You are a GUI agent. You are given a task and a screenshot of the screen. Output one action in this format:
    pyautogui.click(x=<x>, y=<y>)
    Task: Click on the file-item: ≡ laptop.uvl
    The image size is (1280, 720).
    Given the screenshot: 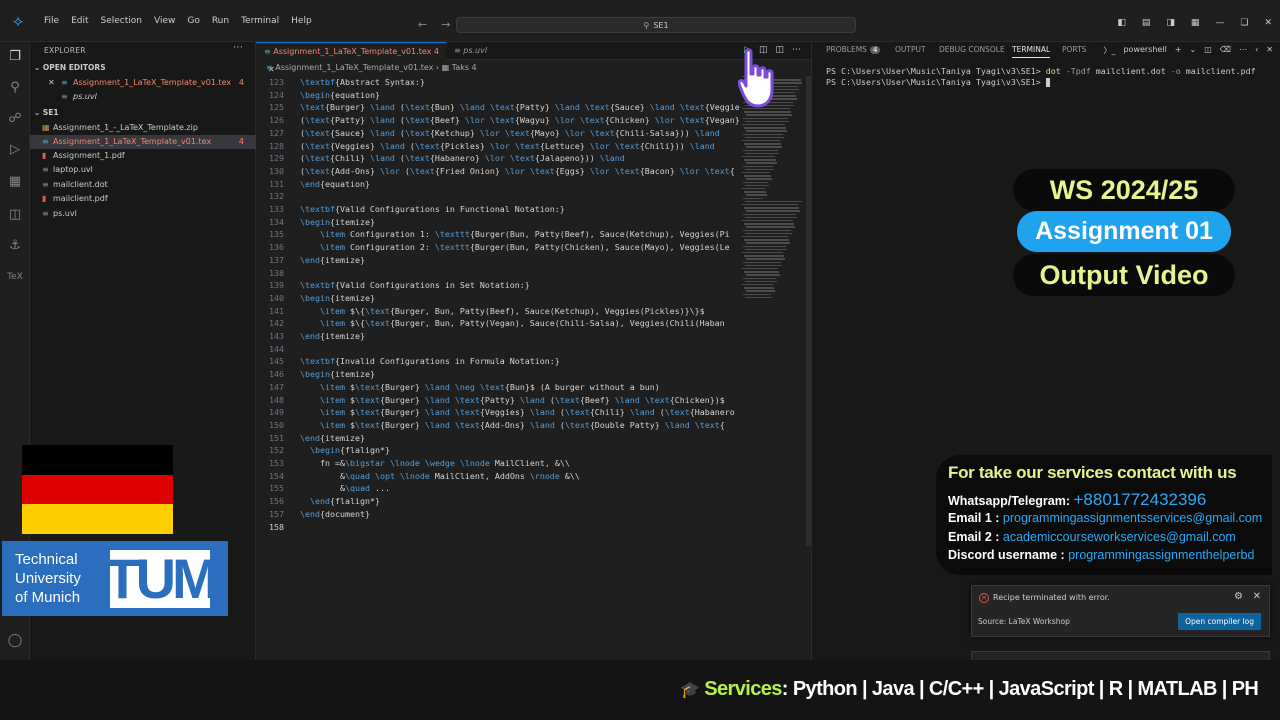 What is the action you would take?
    pyautogui.click(x=143, y=170)
    